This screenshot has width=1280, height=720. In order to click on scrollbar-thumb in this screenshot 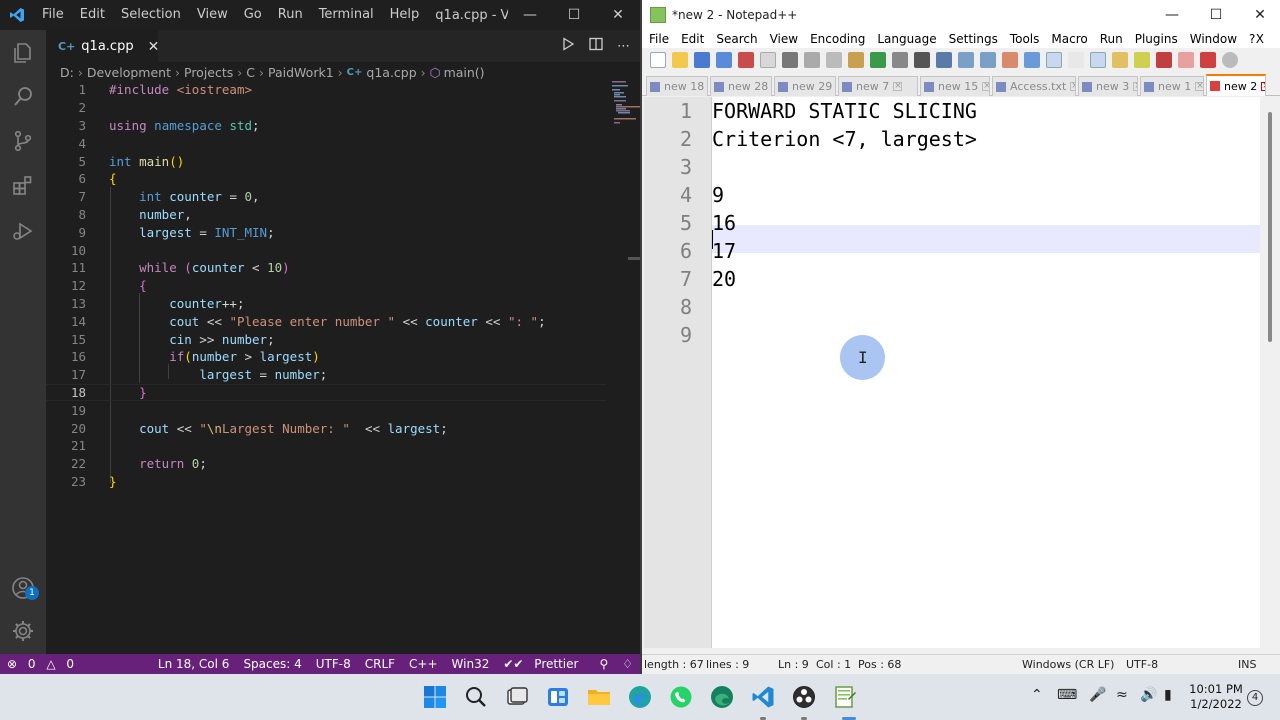, I will do `click(1270, 227)`.